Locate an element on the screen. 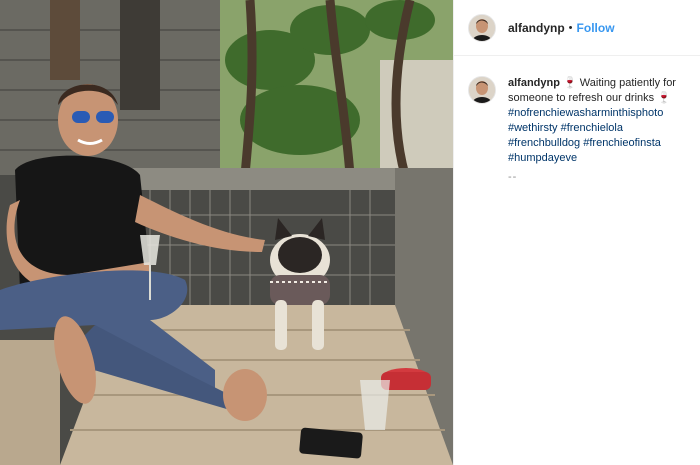 The image size is (700, 465). header-username: alfandynp is located at coordinates (536, 28).